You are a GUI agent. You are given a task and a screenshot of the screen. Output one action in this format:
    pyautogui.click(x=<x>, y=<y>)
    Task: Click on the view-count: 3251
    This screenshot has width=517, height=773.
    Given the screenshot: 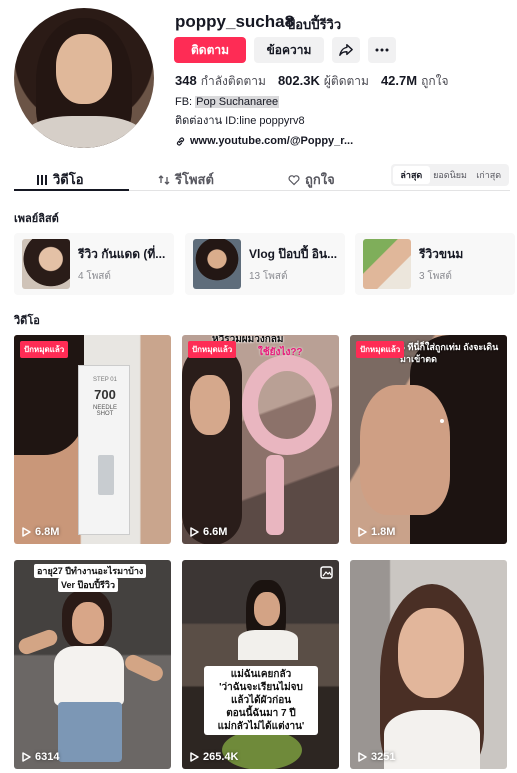 What is the action you would take?
    pyautogui.click(x=376, y=757)
    